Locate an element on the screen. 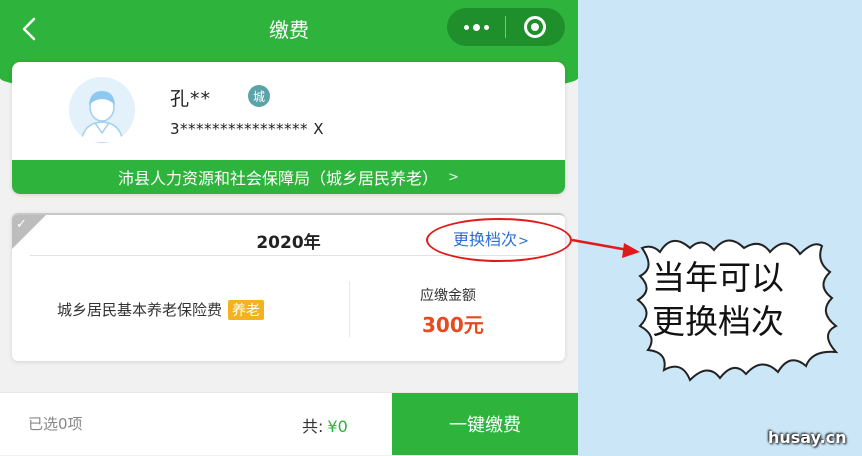 Image resolution: width=862 pixels, height=456 pixels. annotation-overlay is located at coordinates (705, 310).